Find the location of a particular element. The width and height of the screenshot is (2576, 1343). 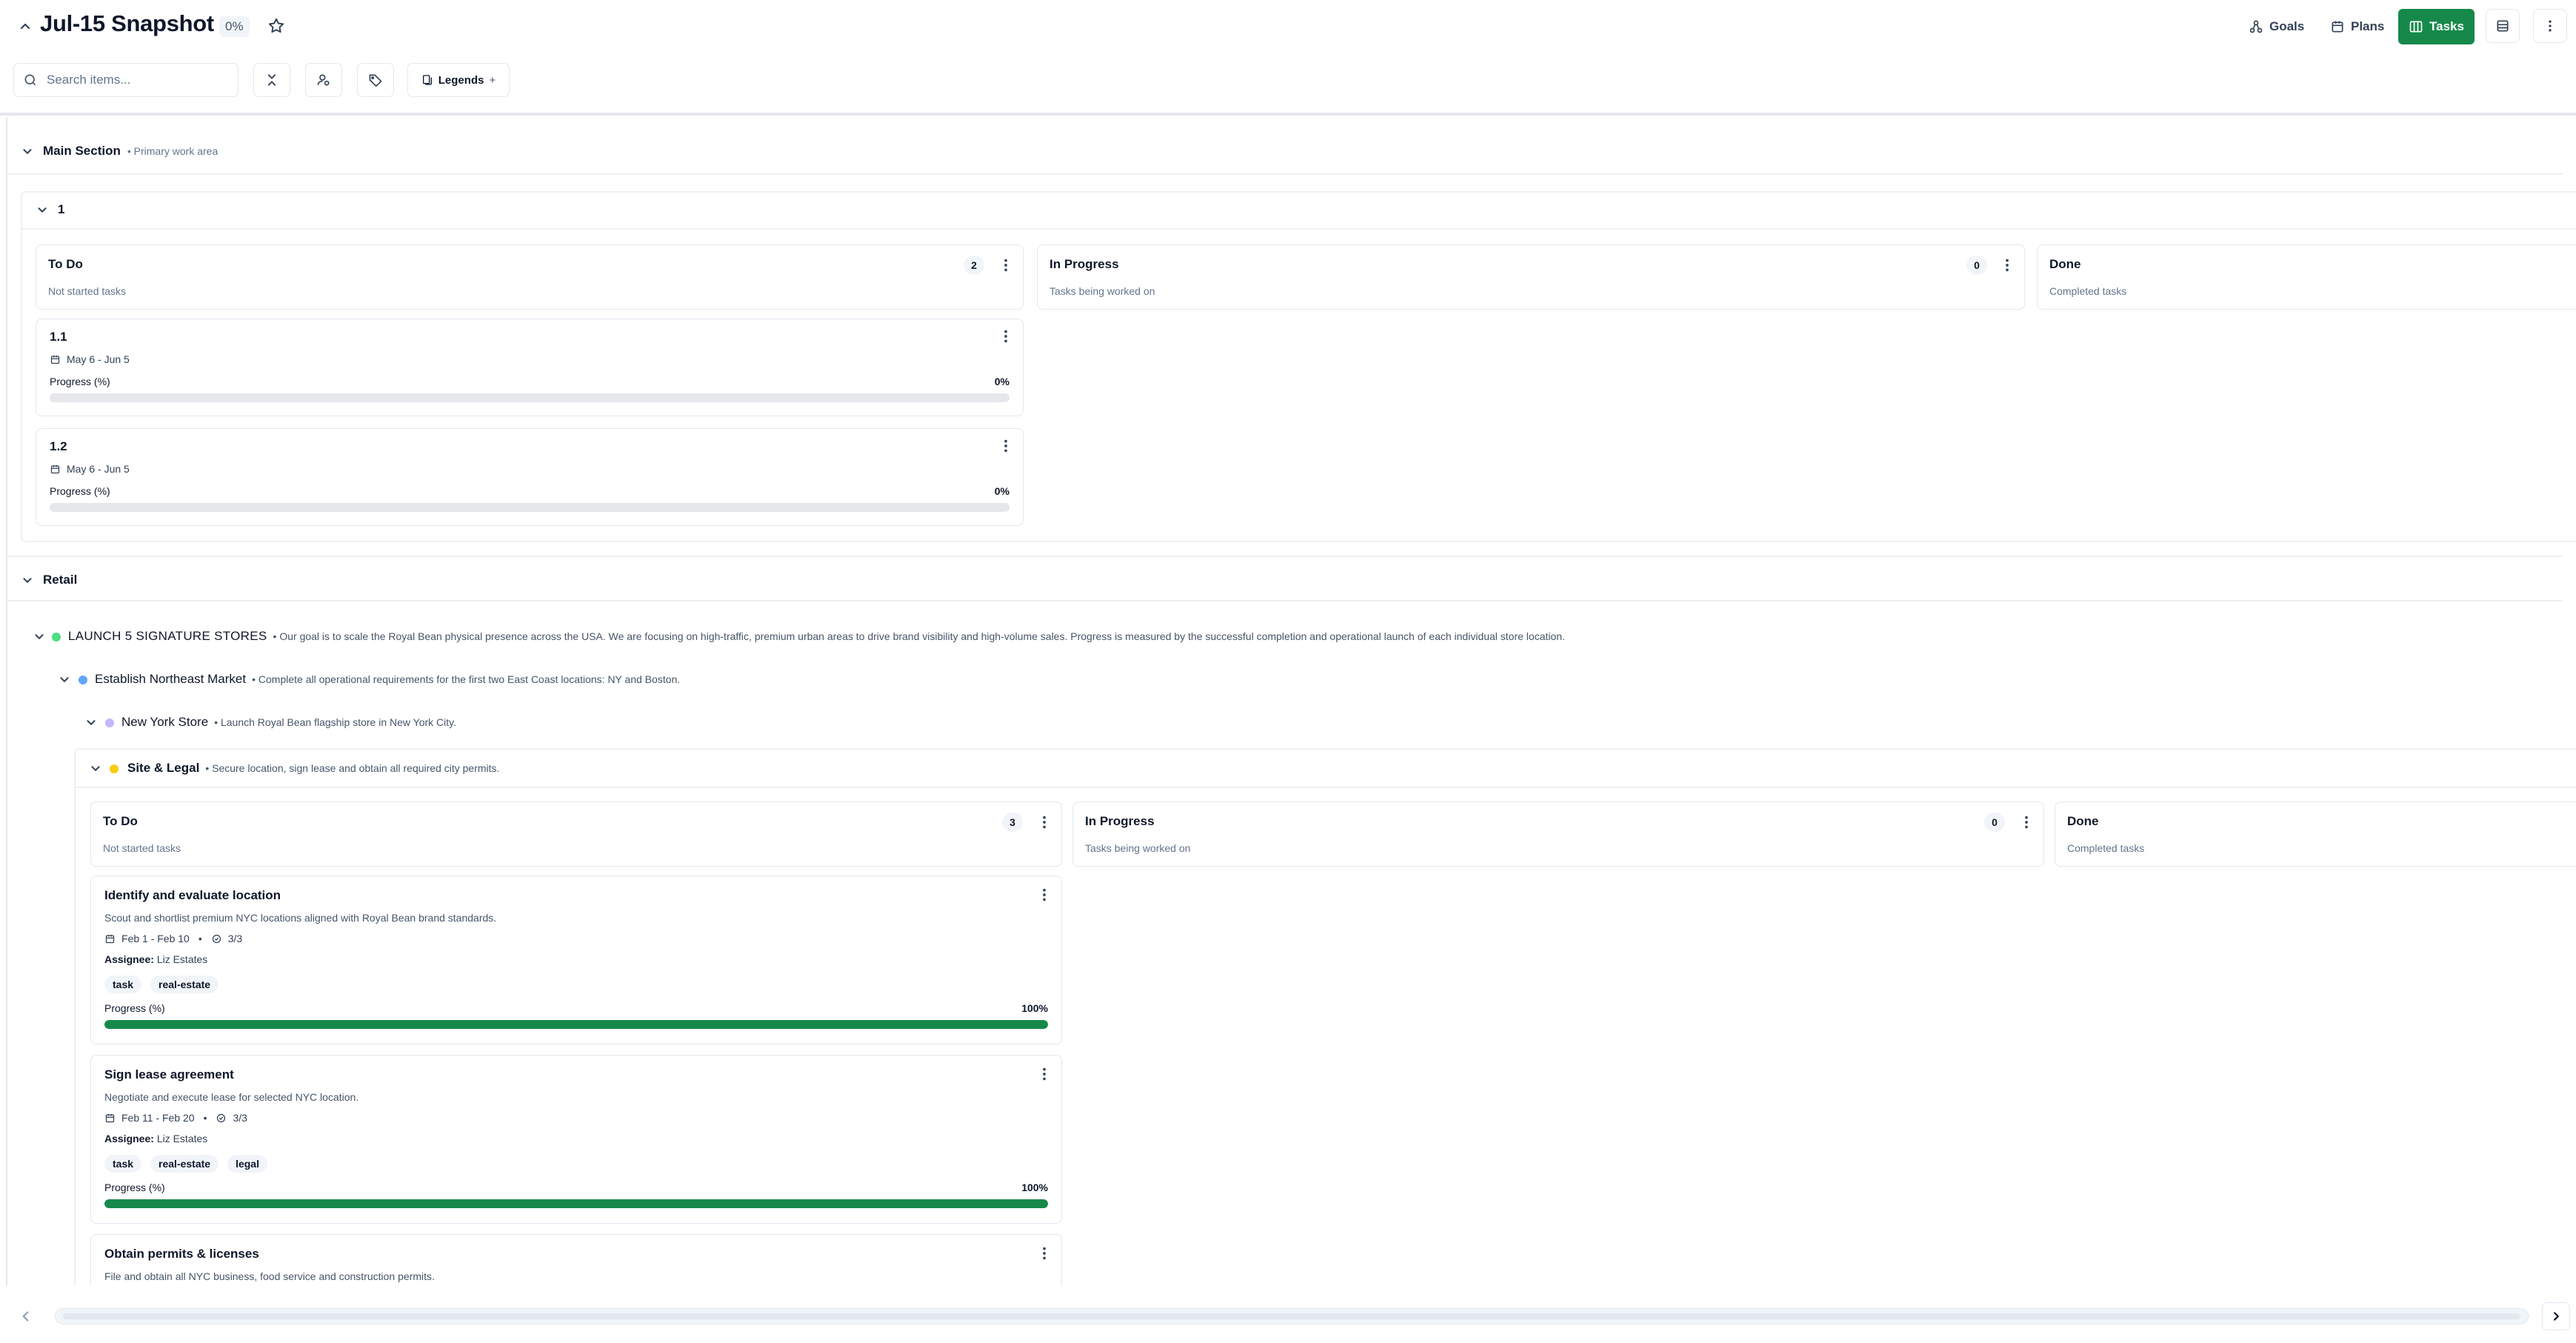

progress-badge: 0% is located at coordinates (234, 27).